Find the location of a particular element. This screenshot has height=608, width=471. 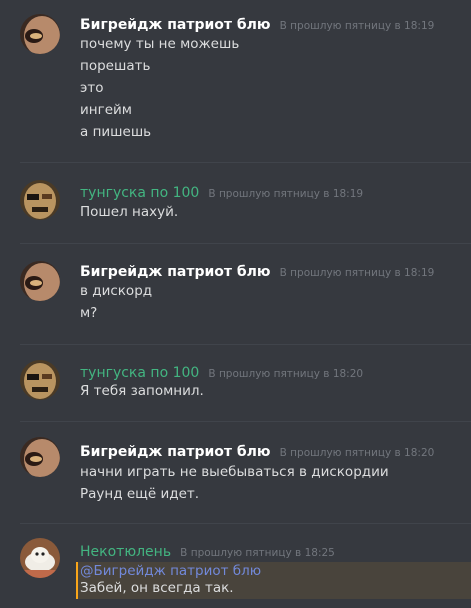

message-line: м? is located at coordinates (89, 313).